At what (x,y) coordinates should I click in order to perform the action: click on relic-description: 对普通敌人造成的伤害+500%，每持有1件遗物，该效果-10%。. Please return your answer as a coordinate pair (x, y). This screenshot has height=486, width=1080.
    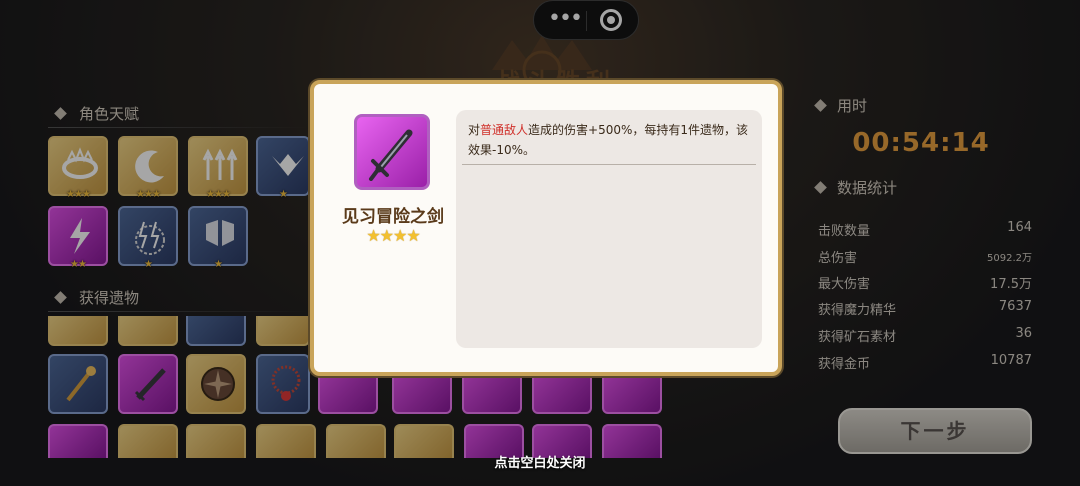
    Looking at the image, I should click on (609, 140).